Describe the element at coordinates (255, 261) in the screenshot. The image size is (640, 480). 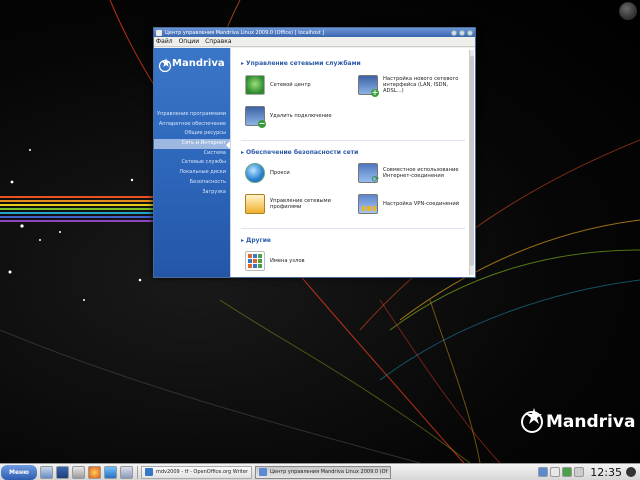
I see `hostnames-icon` at that location.